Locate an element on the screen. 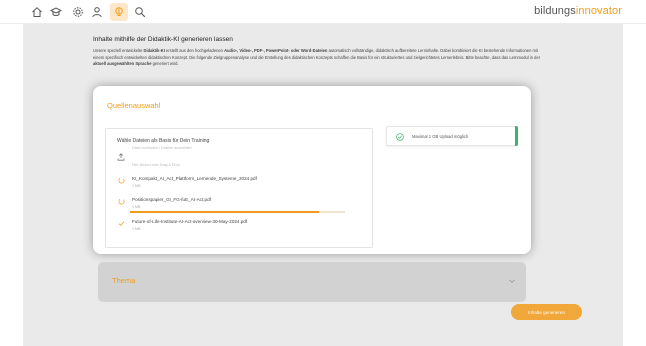 This screenshot has height=346, width=646. upload-progress-fill is located at coordinates (225, 212).